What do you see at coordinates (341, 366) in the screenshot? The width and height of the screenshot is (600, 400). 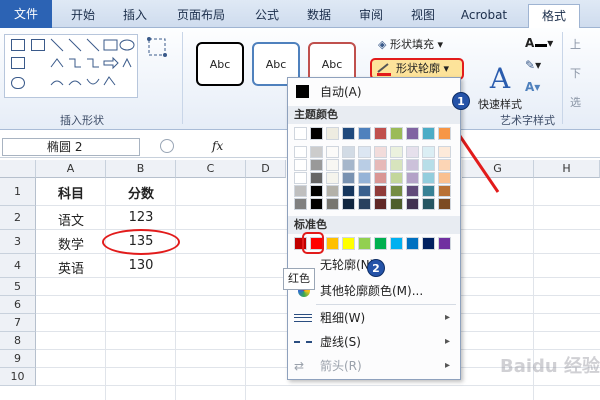 I see `menu-item-arrows-label: 箭头(R)` at bounding box center [341, 366].